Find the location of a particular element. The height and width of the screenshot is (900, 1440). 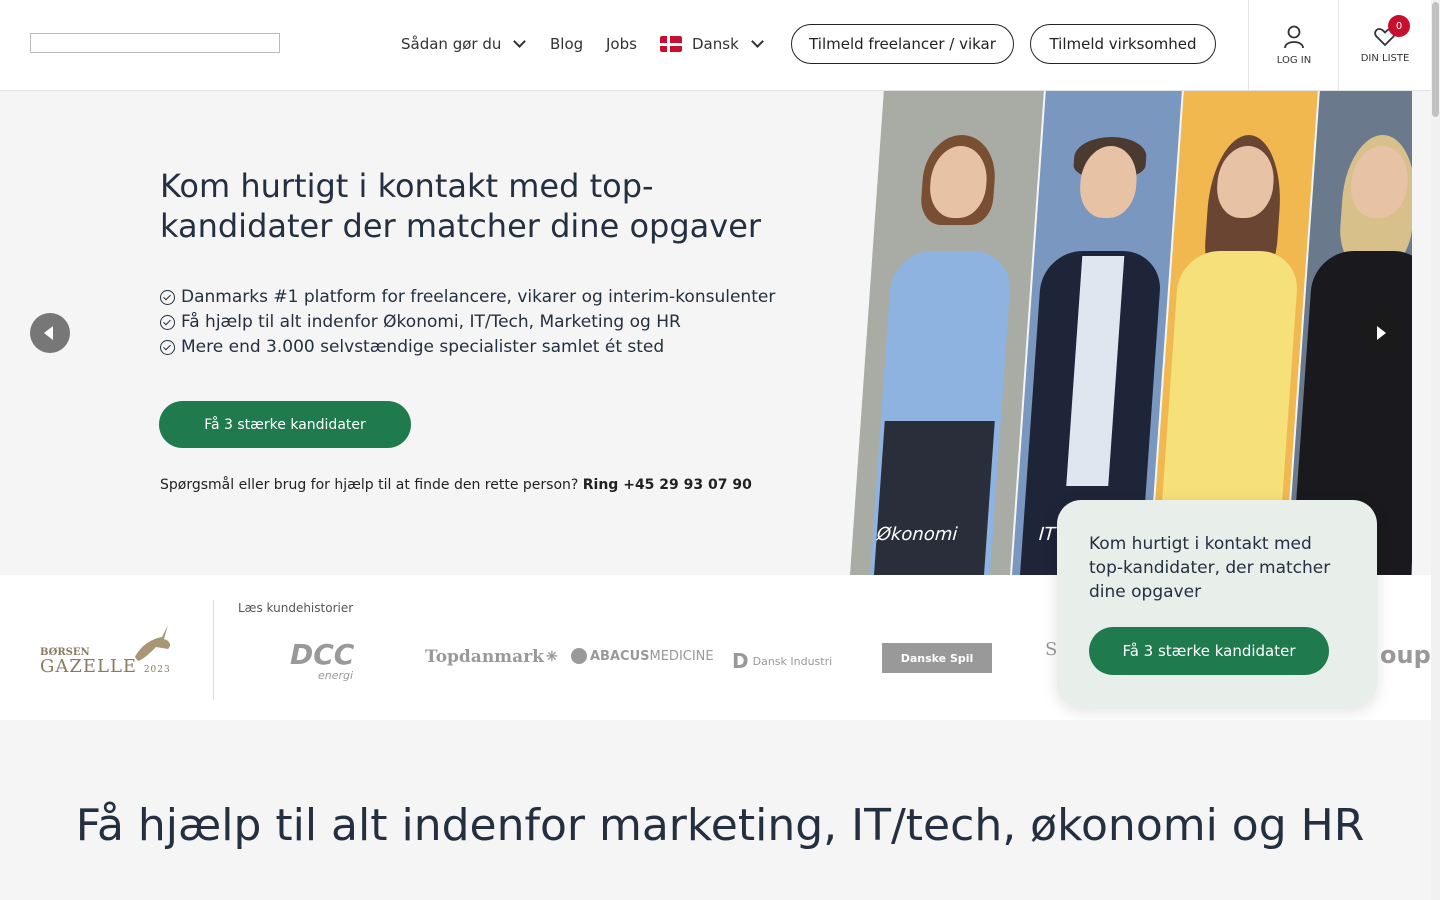

nav-jobs-label: Jobs is located at coordinates (621, 44).